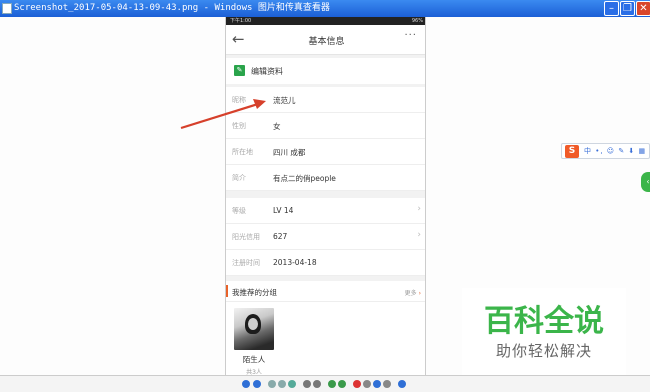 This screenshot has height=392, width=650. I want to click on delete-icon, so click(357, 384).